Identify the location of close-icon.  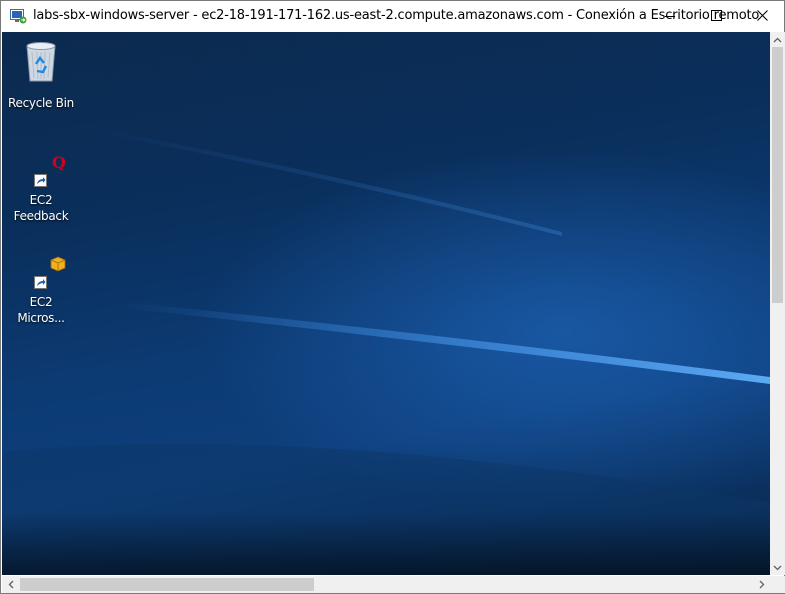
(762, 17).